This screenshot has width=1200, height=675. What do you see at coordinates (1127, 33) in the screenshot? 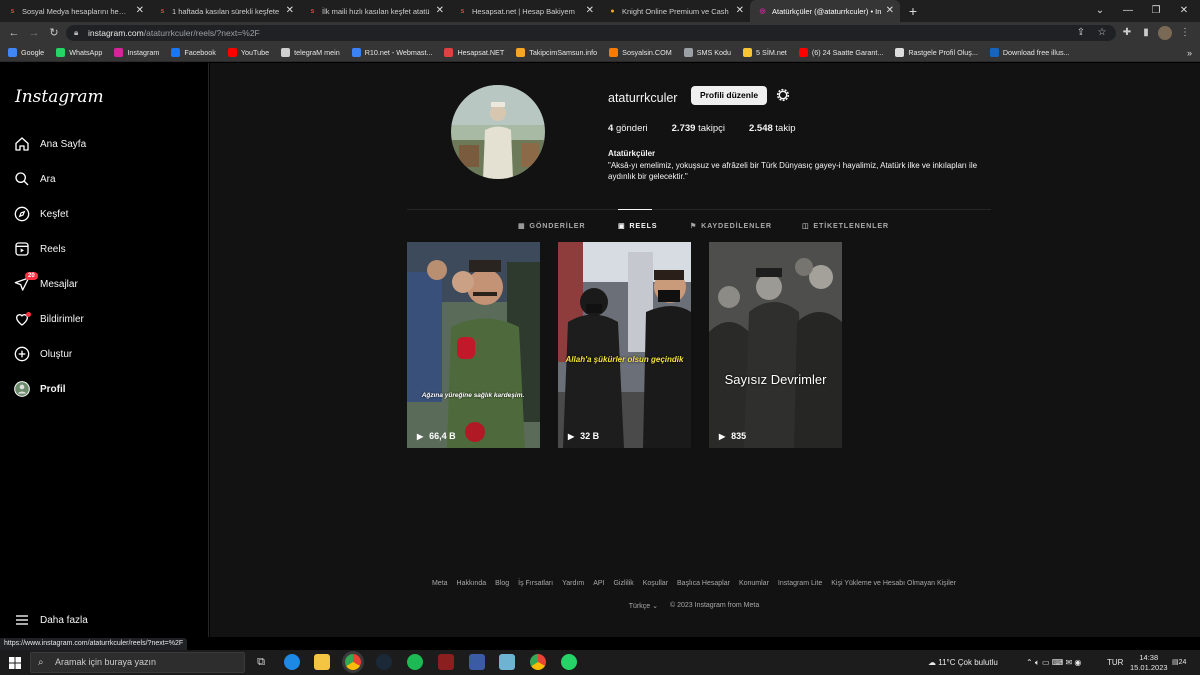
I see `extensions-icon: ✚` at bounding box center [1127, 33].